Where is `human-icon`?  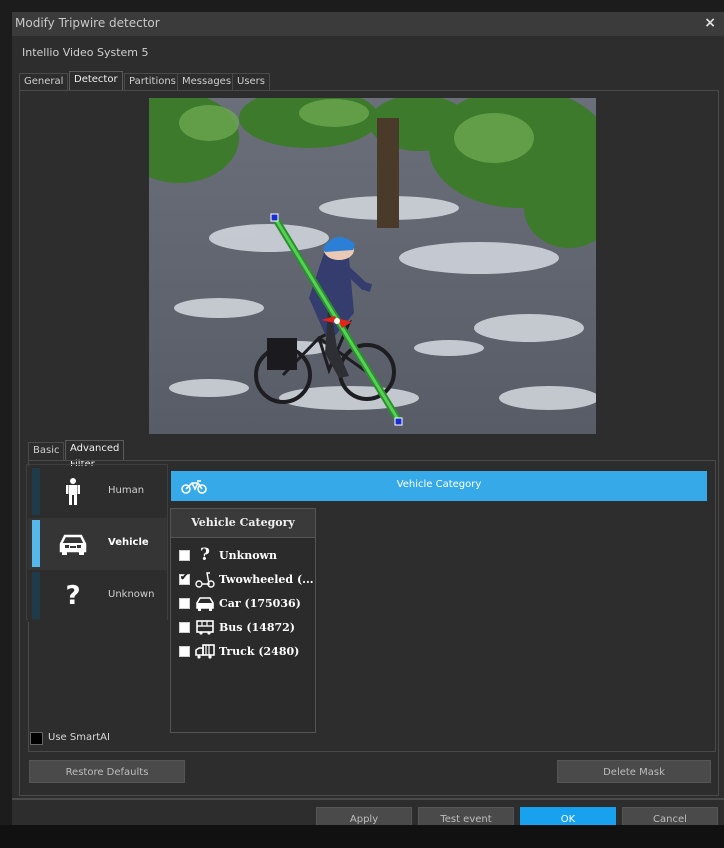
human-icon is located at coordinates (73, 492).